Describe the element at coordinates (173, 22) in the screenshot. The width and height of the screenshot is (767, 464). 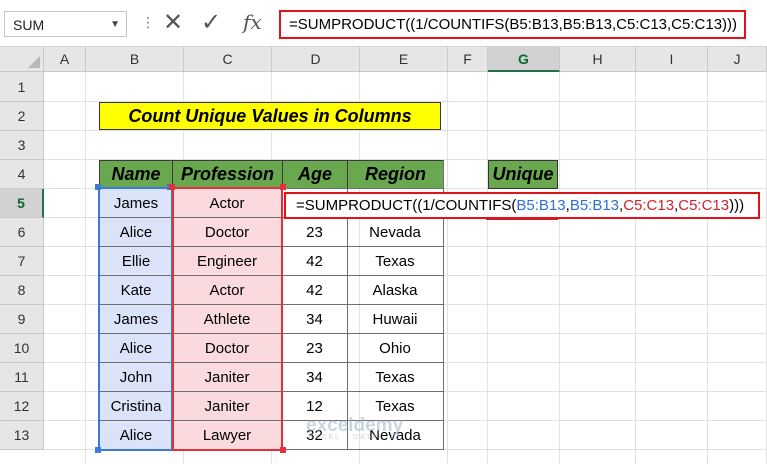
I see `cancel-icon: ✕` at that location.